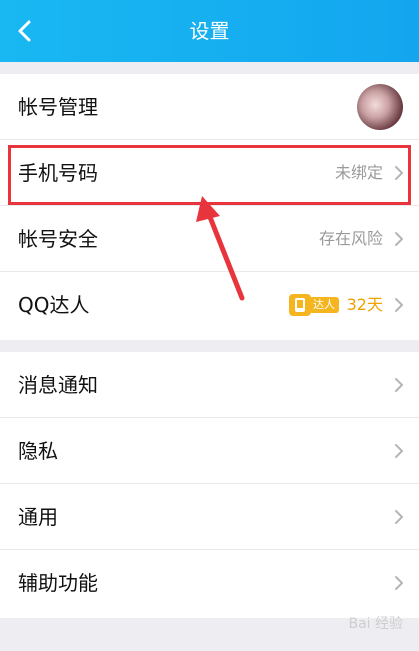 The image size is (419, 651). What do you see at coordinates (209, 583) in the screenshot?
I see `settings-row-accessibility: 辅助功能` at bounding box center [209, 583].